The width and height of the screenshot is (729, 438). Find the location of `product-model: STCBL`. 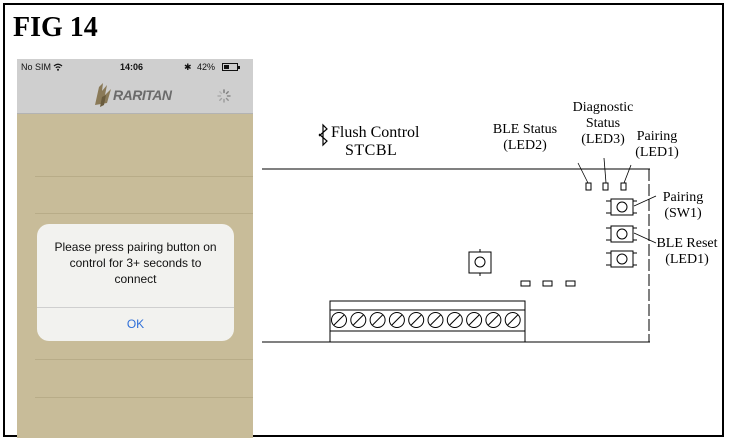

product-model: STCBL is located at coordinates (371, 150).